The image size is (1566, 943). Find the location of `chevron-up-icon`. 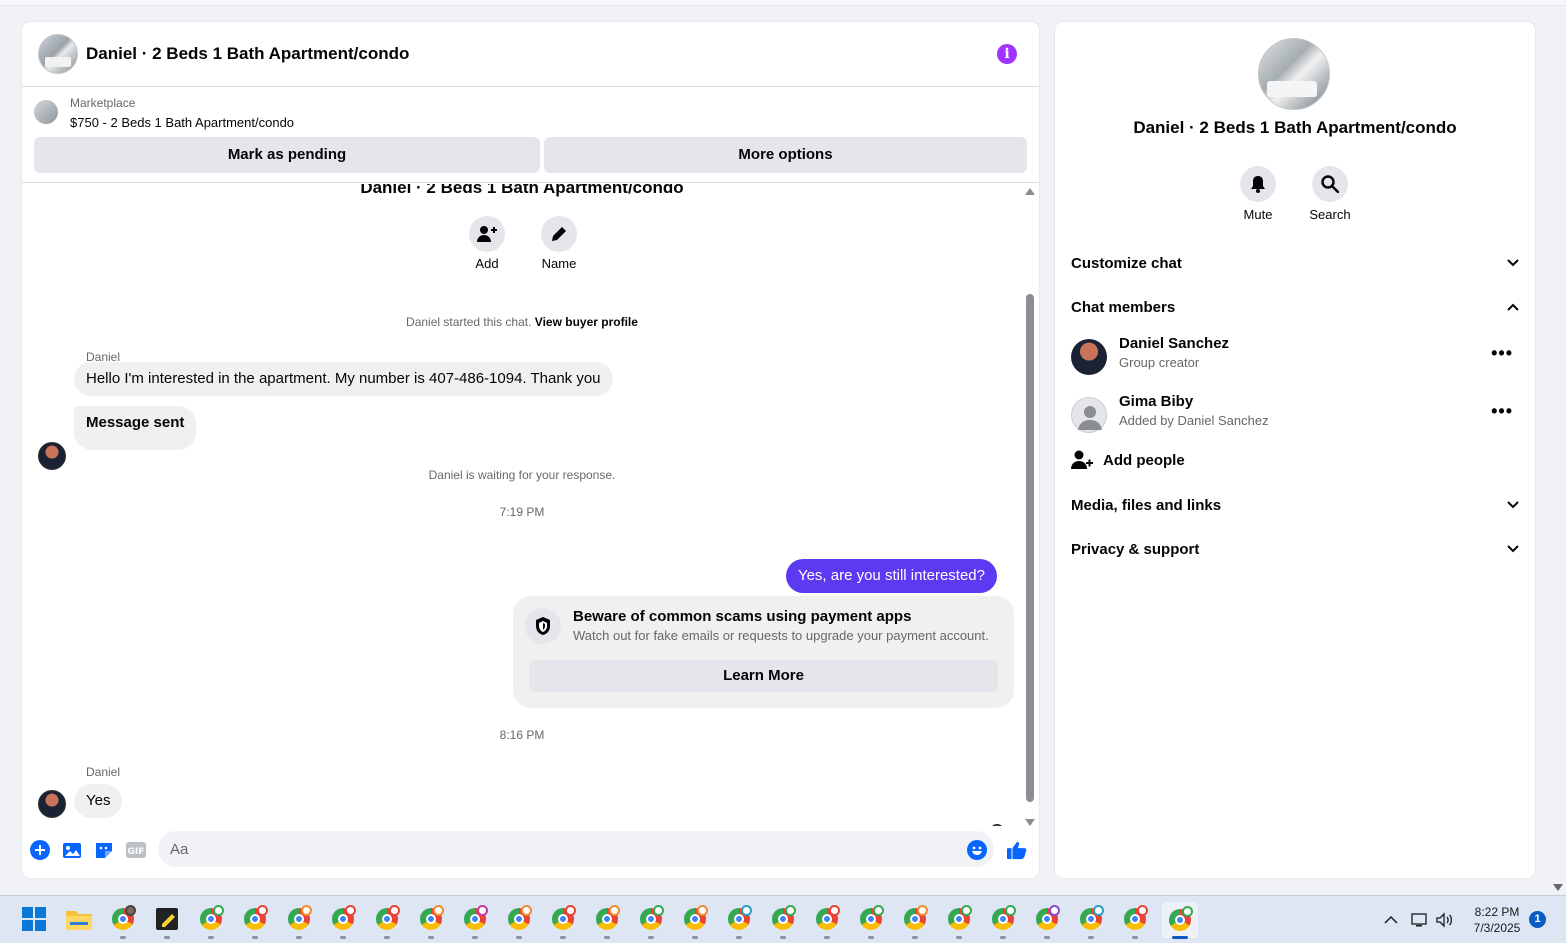

chevron-up-icon is located at coordinates (1513, 307).